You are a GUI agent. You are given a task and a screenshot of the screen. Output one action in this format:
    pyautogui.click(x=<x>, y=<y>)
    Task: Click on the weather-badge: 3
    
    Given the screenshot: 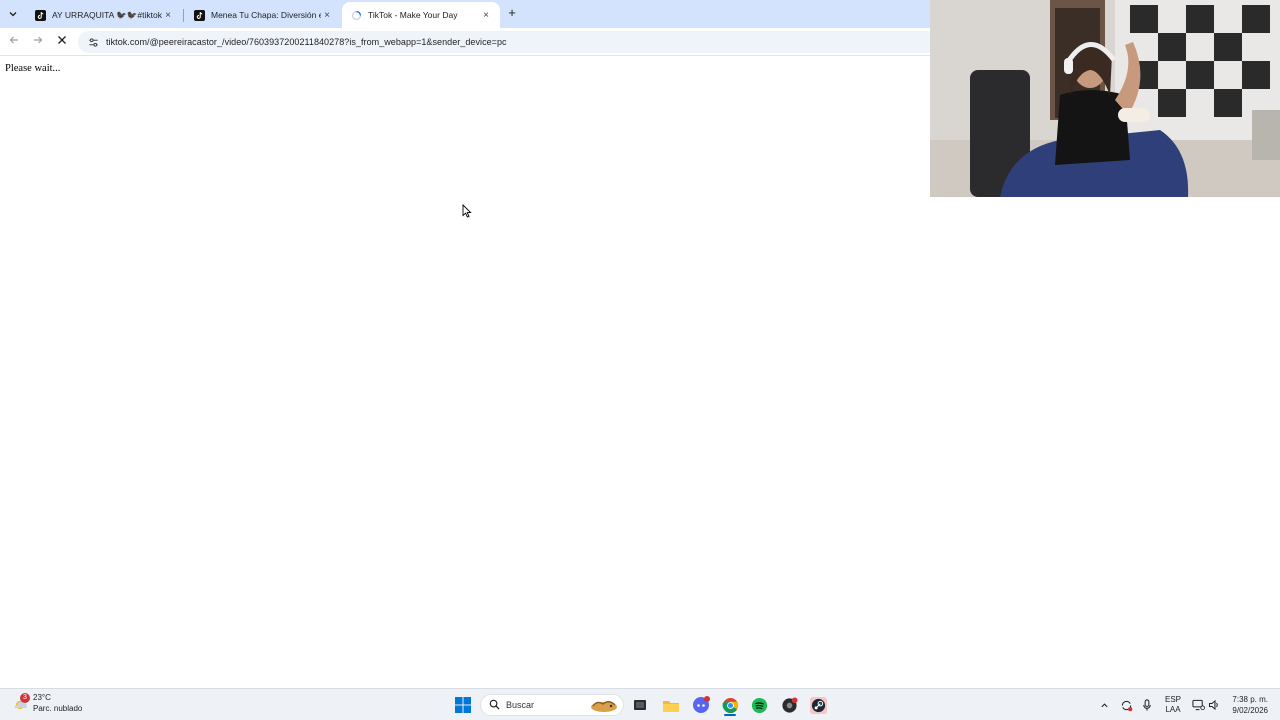 What is the action you would take?
    pyautogui.click(x=25, y=698)
    